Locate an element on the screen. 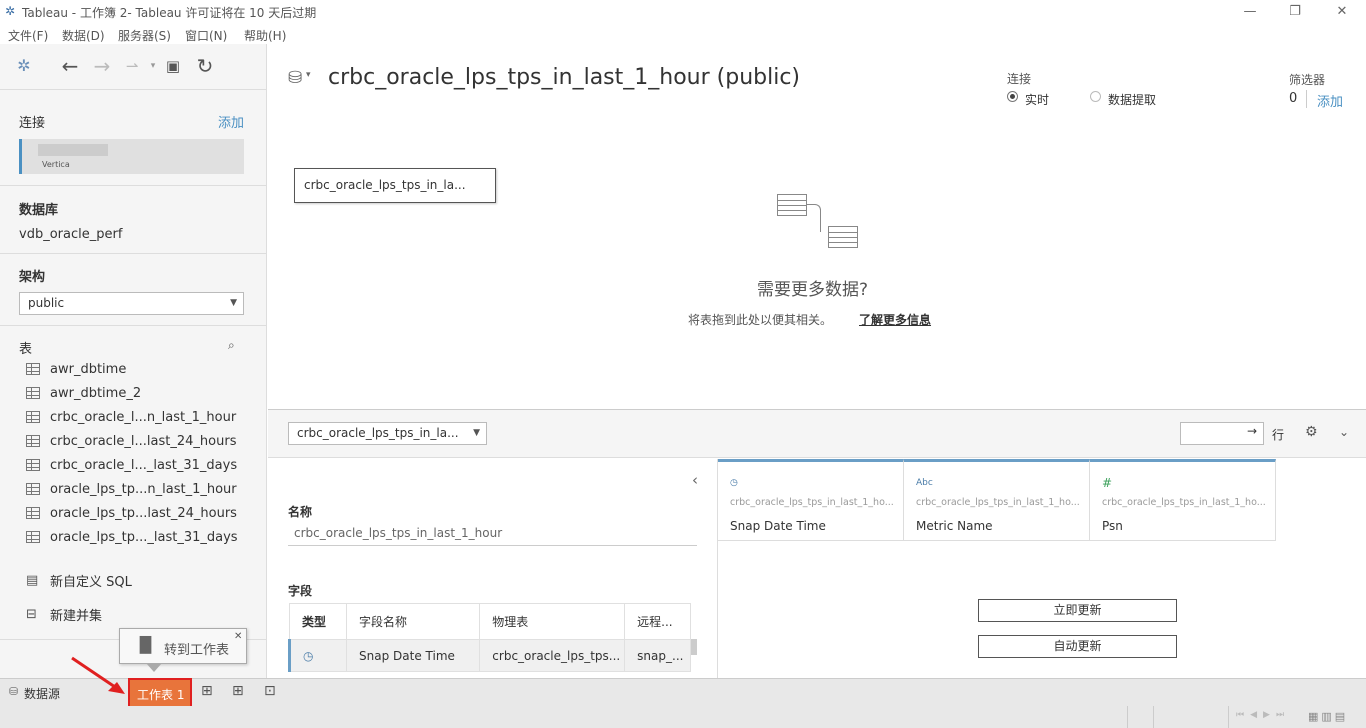 The height and width of the screenshot is (728, 1366). restore-icon: ❐ is located at coordinates (1295, 12).